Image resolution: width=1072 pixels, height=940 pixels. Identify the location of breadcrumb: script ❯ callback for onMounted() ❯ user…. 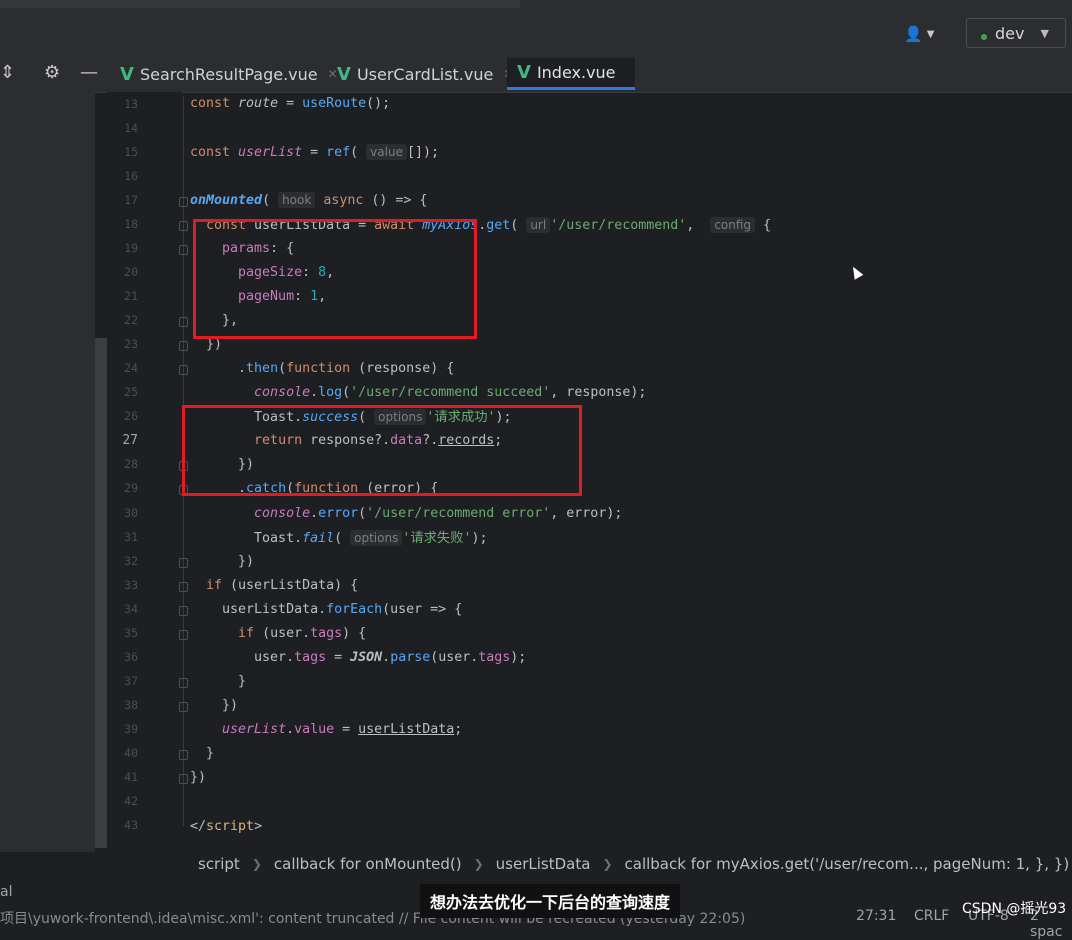
(626, 864).